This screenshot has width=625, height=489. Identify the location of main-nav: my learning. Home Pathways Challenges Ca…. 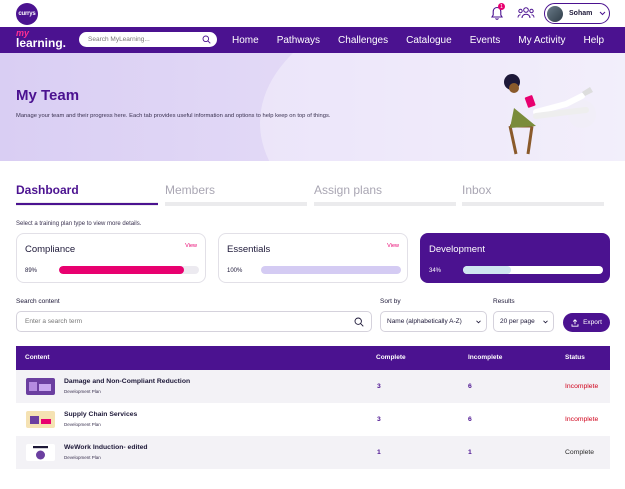
(312, 40).